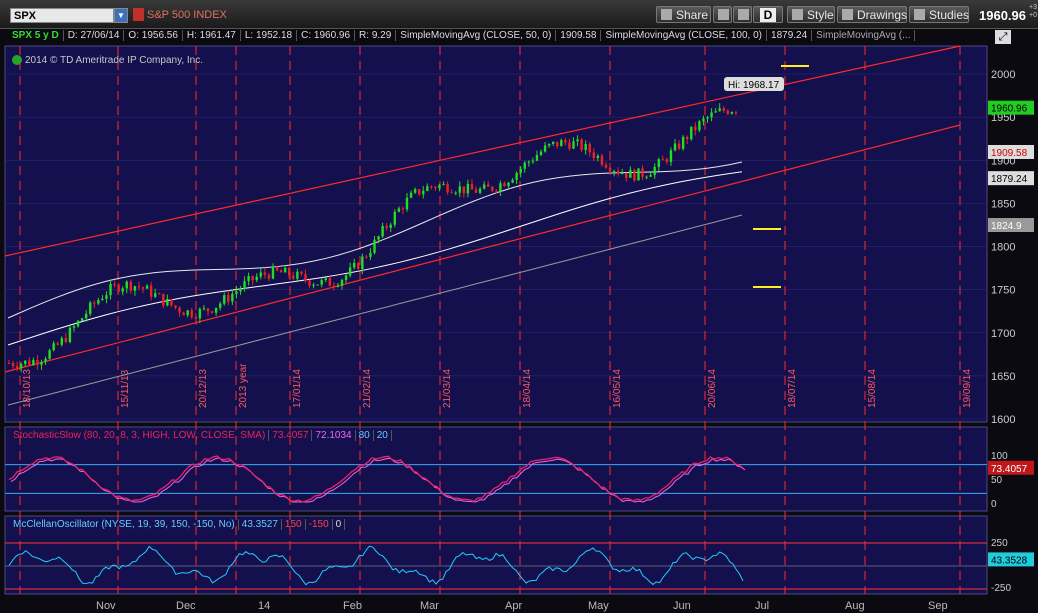 The width and height of the screenshot is (1038, 613). What do you see at coordinates (938, 606) in the screenshot?
I see `time-axis-label: Sep` at bounding box center [938, 606].